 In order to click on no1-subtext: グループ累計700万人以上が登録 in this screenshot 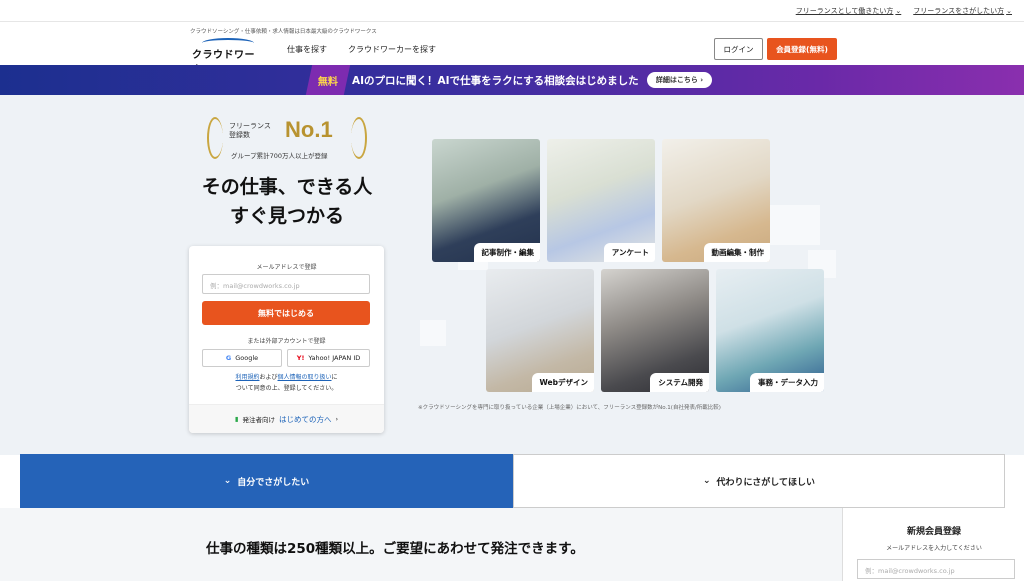, I will do `click(279, 156)`.